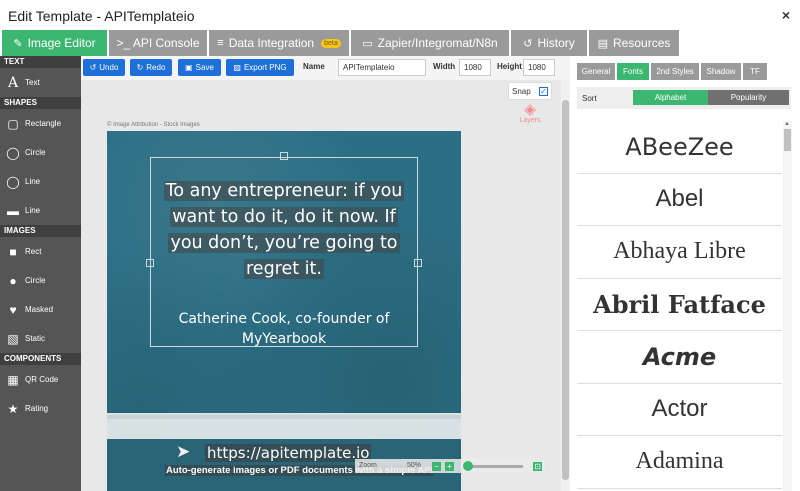 Image resolution: width=800 pixels, height=491 pixels. What do you see at coordinates (537, 466) in the screenshot?
I see `zoom-fit-button: ⊡` at bounding box center [537, 466].